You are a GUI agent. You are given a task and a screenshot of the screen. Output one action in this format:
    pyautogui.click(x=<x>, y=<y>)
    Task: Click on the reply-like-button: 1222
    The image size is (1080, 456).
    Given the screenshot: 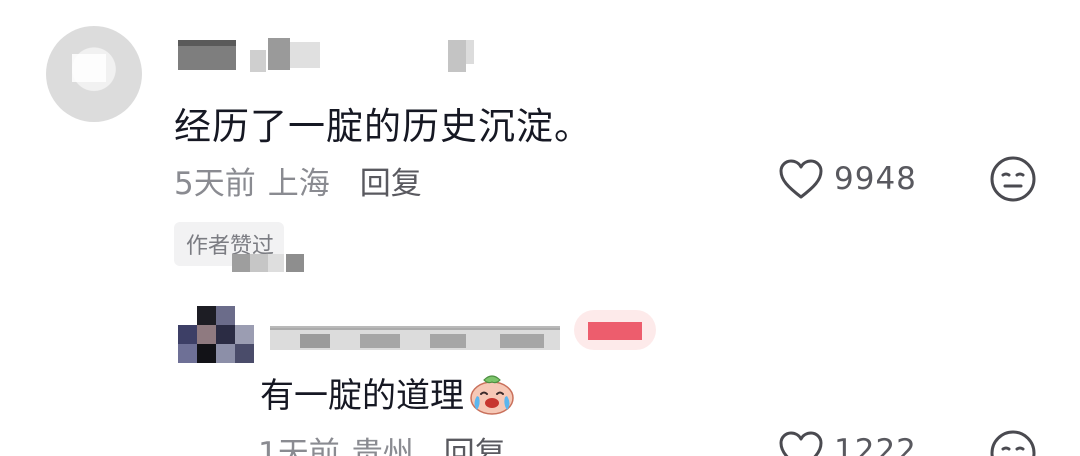 What is the action you would take?
    pyautogui.click(x=847, y=443)
    